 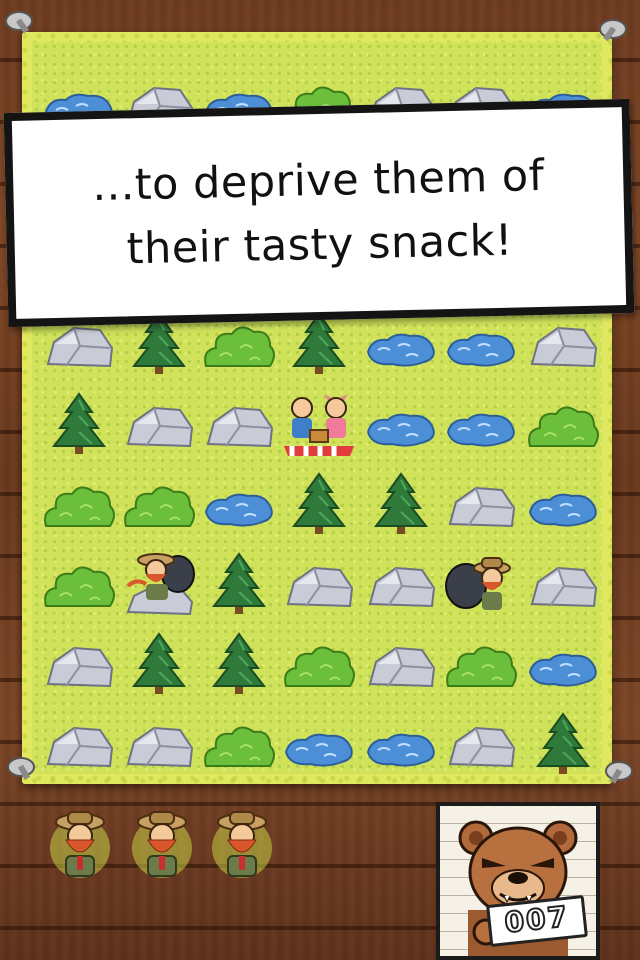 I want to click on caption-text: ...to deprive them of their tasty snack!, so click(x=318, y=212).